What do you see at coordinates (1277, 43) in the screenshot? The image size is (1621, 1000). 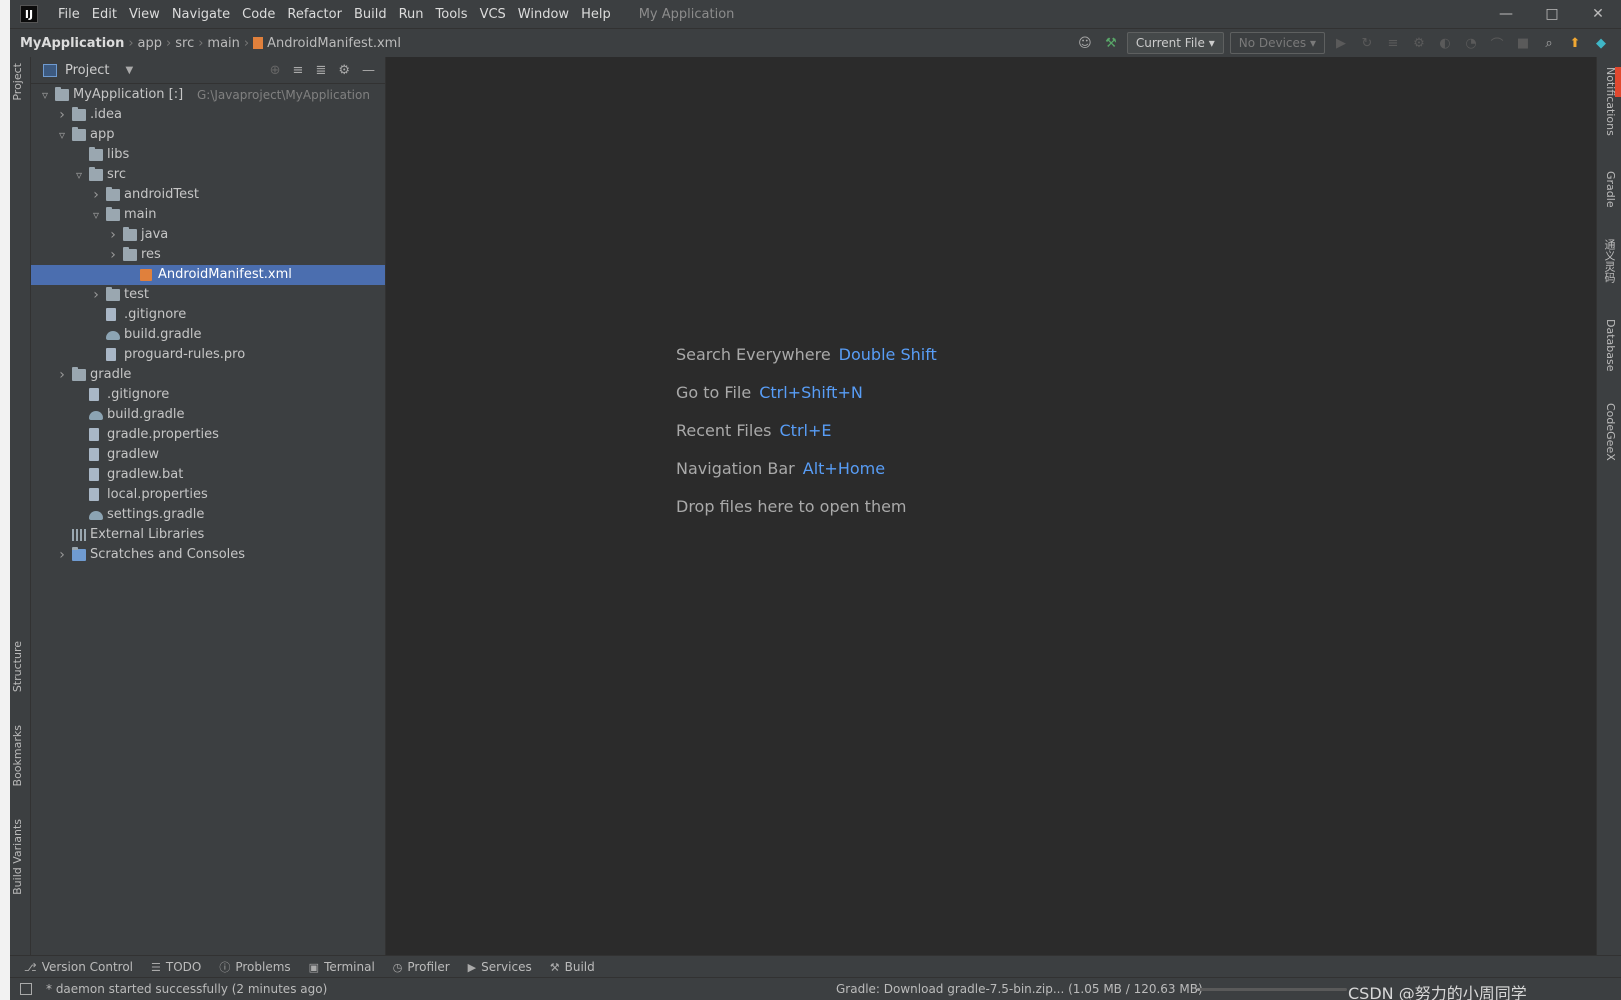 I see `device-select: No Devices ▾` at bounding box center [1277, 43].